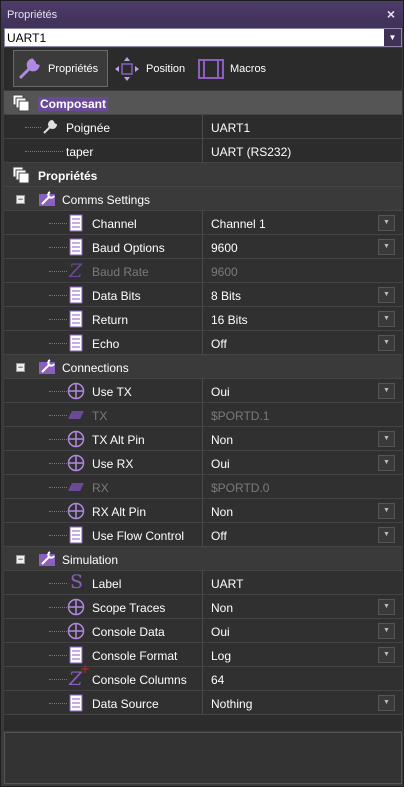 The image size is (404, 787). What do you see at coordinates (203, 583) in the screenshot?
I see `property-row-label: S Label UART` at bounding box center [203, 583].